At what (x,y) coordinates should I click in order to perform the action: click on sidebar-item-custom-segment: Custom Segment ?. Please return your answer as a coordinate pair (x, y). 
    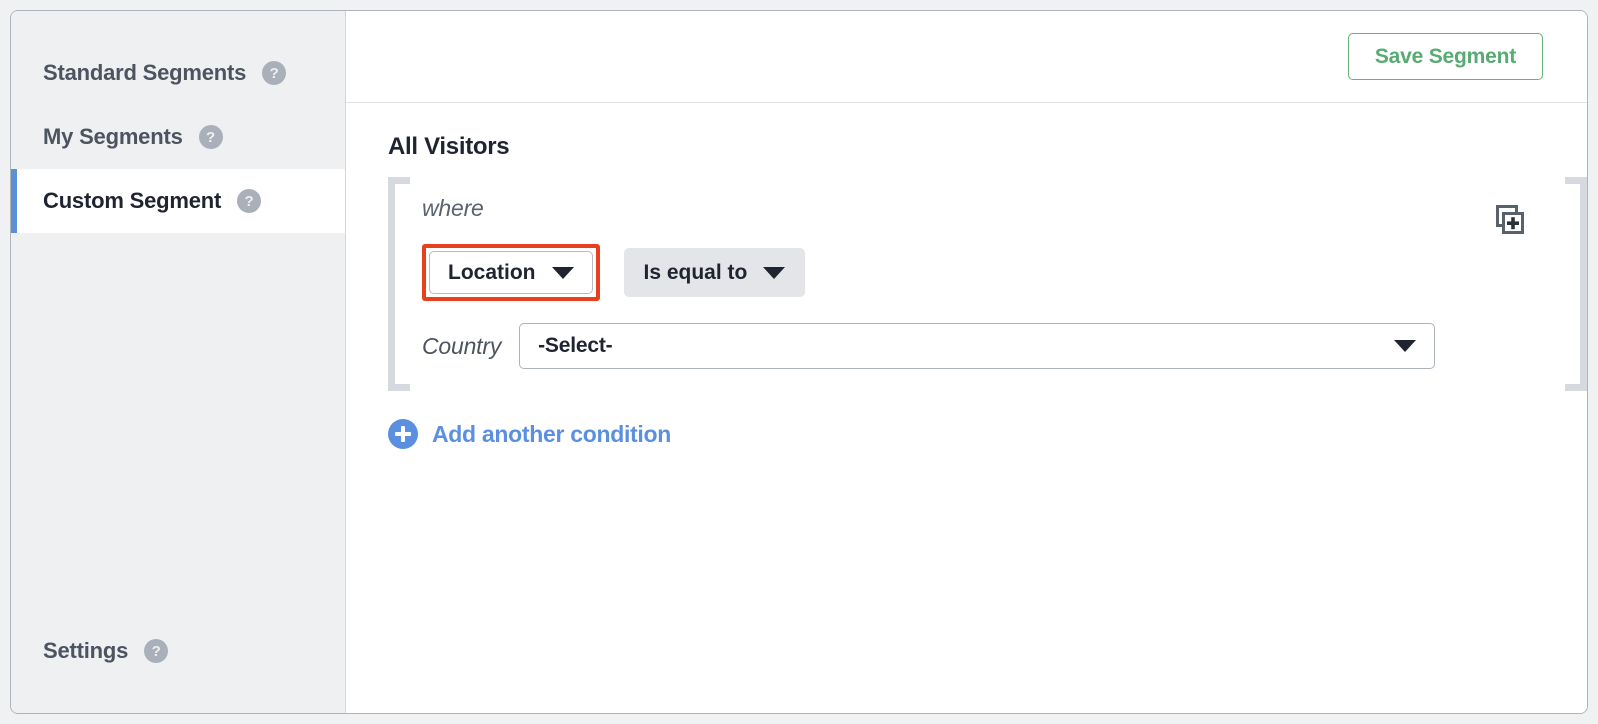
    Looking at the image, I should click on (178, 201).